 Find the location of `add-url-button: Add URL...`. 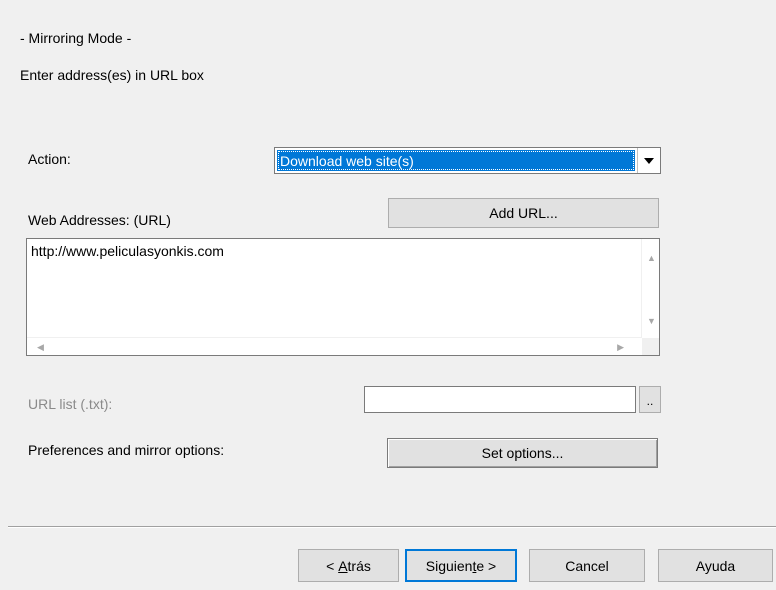

add-url-button: Add URL... is located at coordinates (523, 213).